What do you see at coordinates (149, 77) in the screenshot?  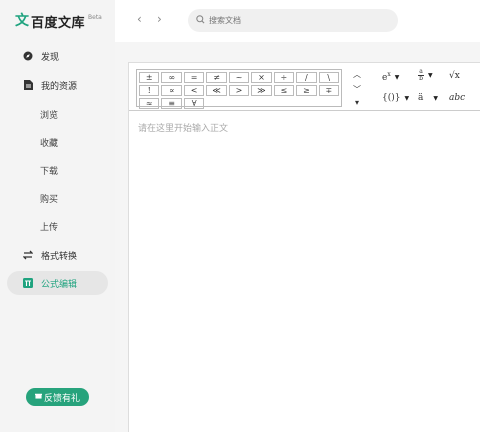 I see `symbol-button: ±` at bounding box center [149, 77].